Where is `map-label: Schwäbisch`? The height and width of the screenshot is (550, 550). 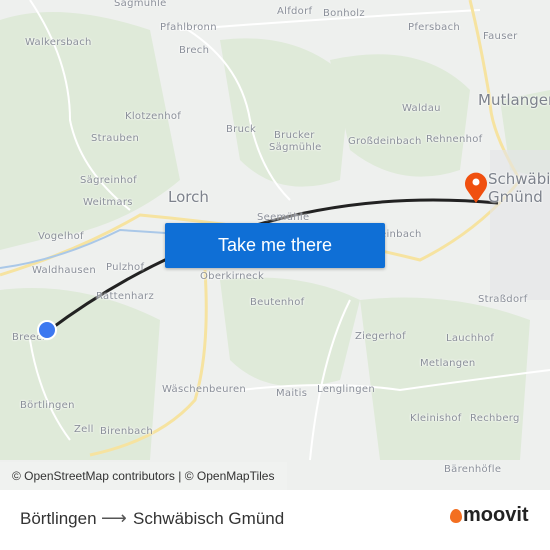 map-label: Schwäbisch is located at coordinates (519, 179).